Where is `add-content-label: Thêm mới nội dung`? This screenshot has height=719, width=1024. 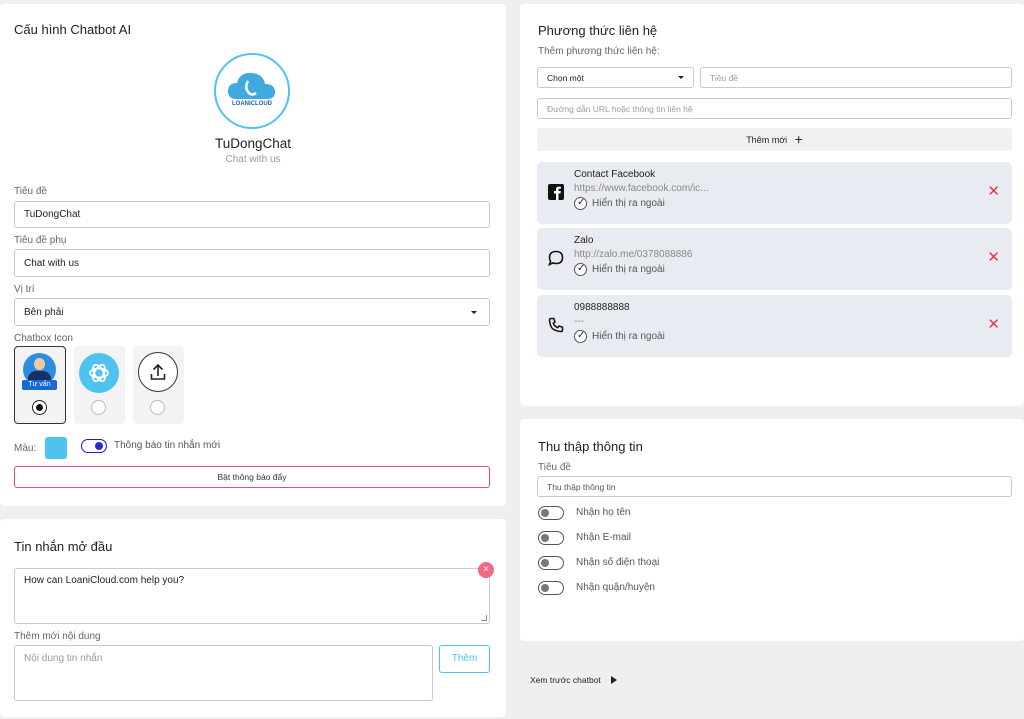
add-content-label: Thêm mới nội dung is located at coordinates (57, 636).